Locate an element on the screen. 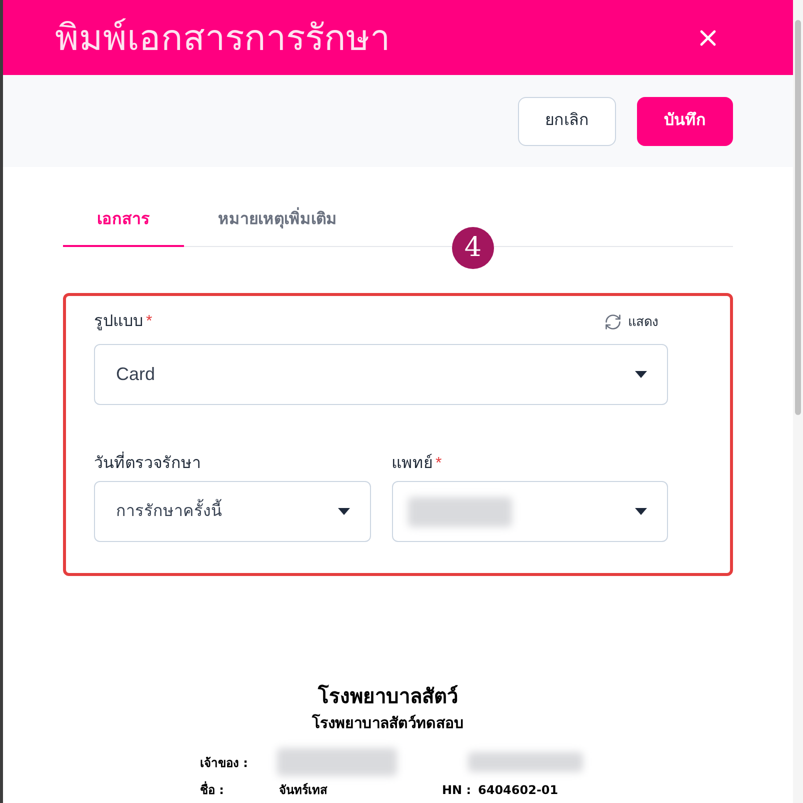  document-subtitle: โรงพยาบาลสัตว์ทดสอบ is located at coordinates (388, 723).